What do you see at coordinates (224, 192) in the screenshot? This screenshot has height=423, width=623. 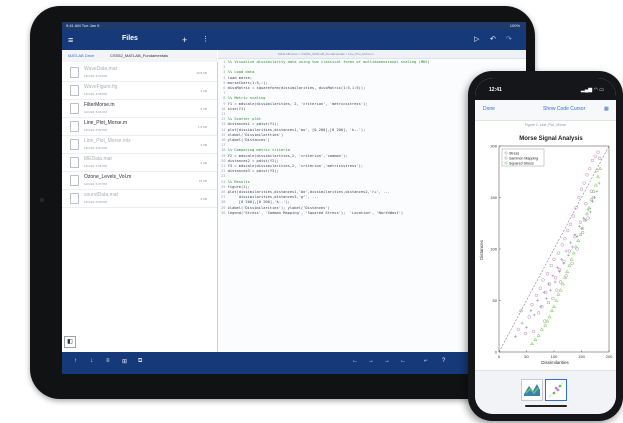 I see `line-number: 26` at bounding box center [224, 192].